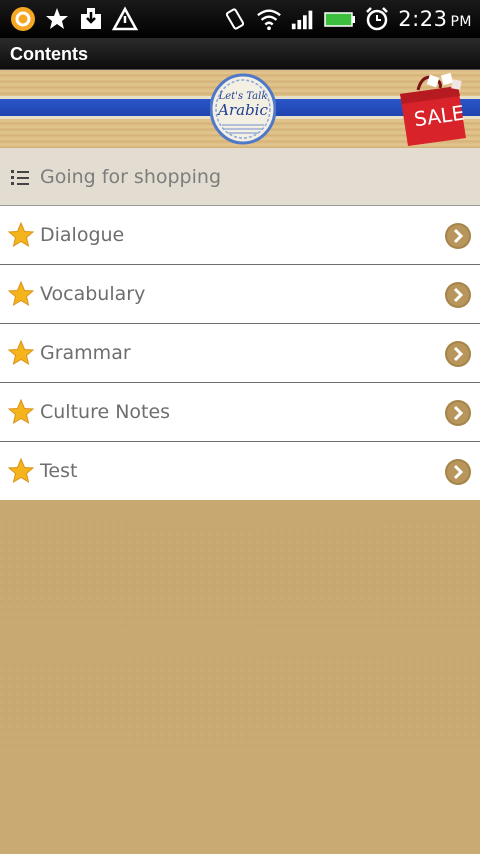  I want to click on vibrate-icon, so click(235, 19).